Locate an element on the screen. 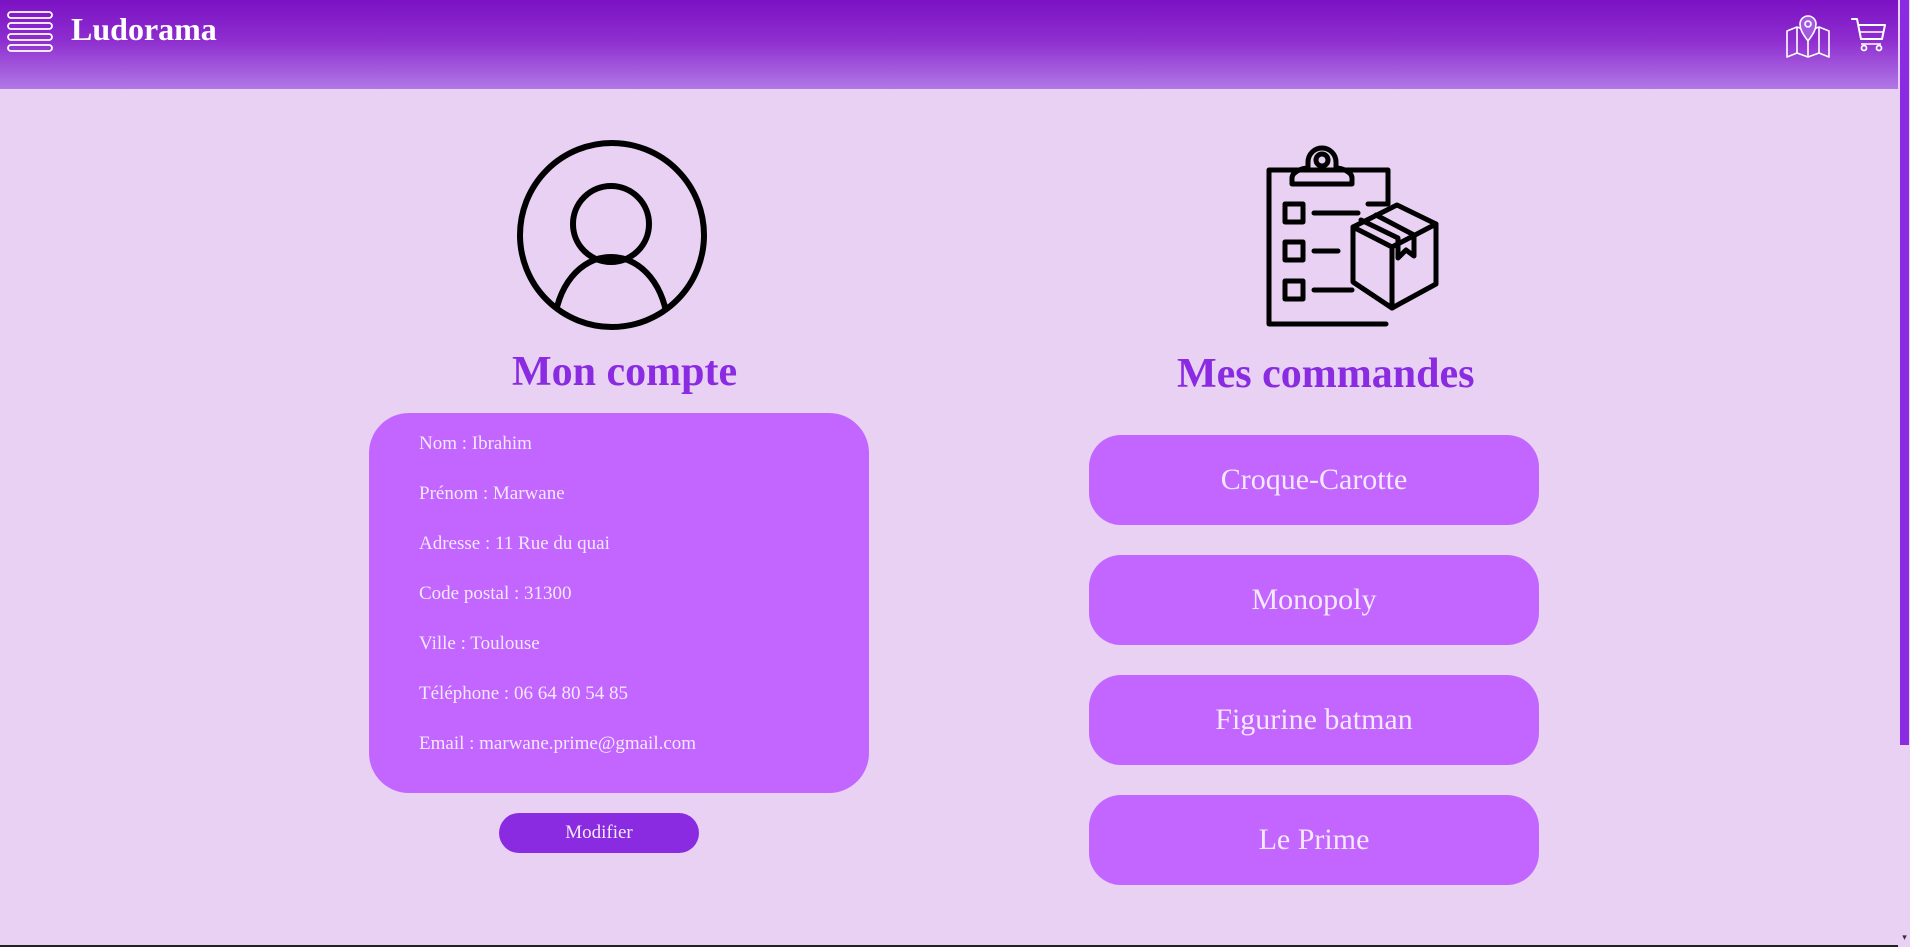 The image size is (1910, 947). account-field-telephone: Téléphone : 06 64 80 54 85 is located at coordinates (523, 693).